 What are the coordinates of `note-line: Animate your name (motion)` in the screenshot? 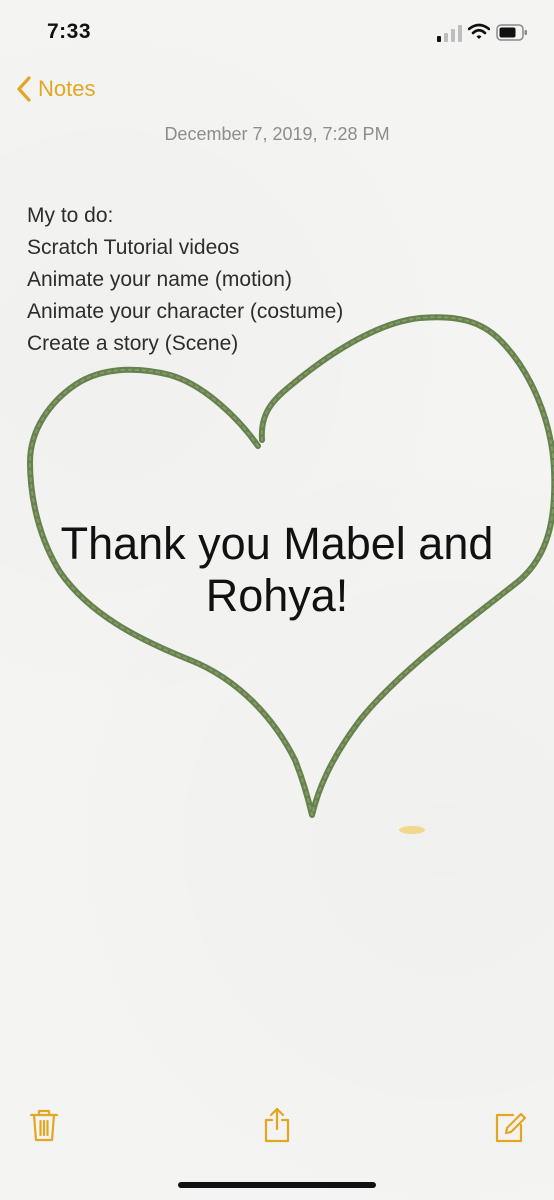 It's located at (159, 279).